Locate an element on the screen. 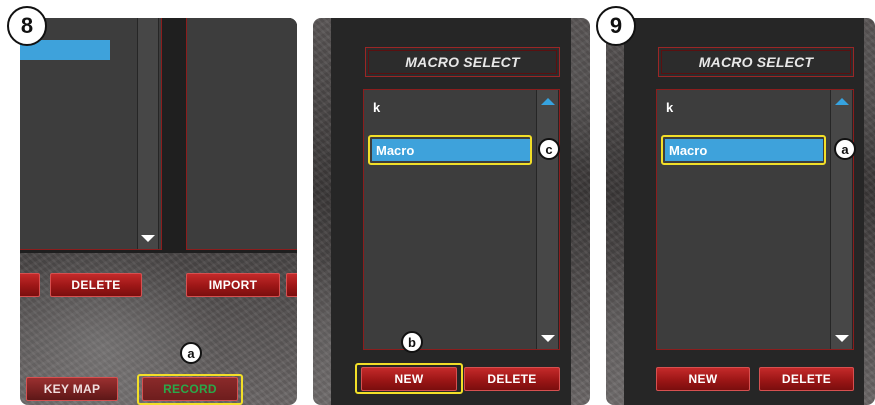 The image size is (875, 405). step-badge-9: 9 is located at coordinates (616, 26).